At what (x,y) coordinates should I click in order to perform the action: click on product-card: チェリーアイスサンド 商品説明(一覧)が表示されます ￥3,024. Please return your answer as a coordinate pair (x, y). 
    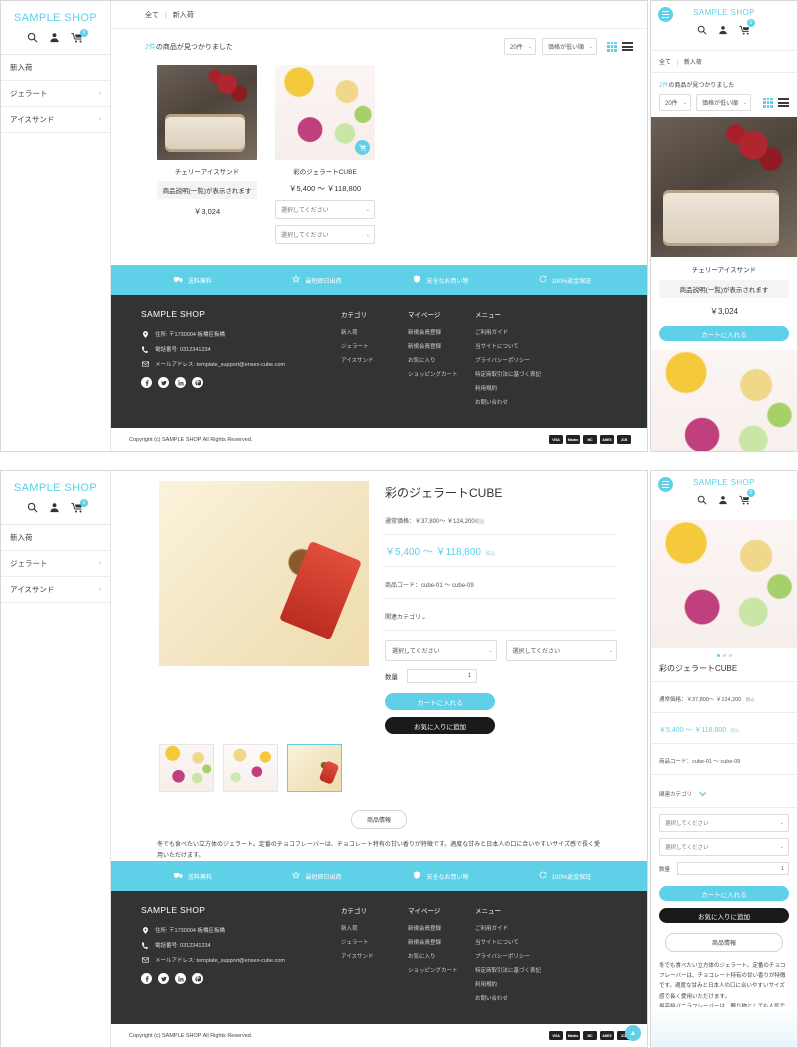
    Looking at the image, I should click on (207, 154).